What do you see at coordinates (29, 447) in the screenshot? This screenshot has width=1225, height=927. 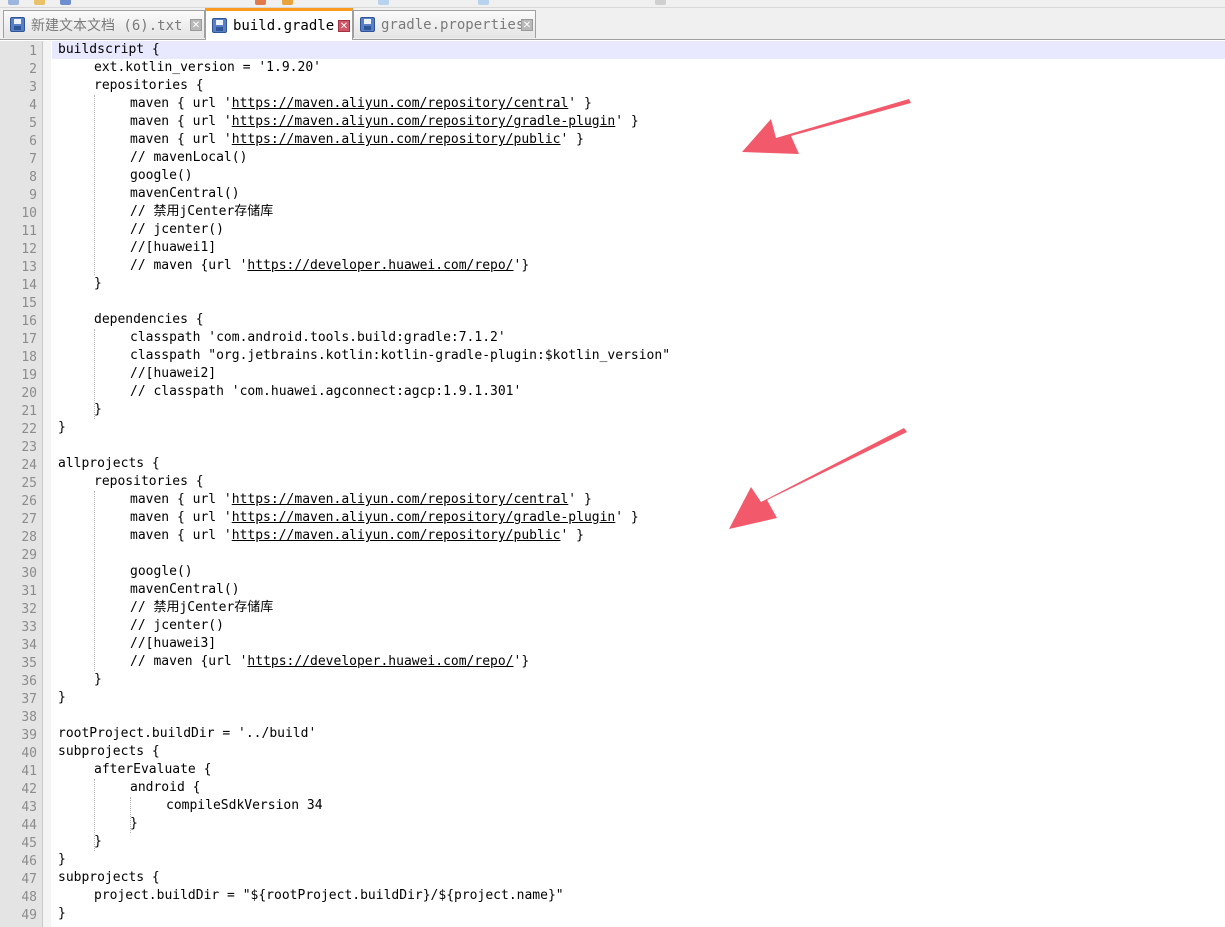 I see `line-number: 23` at bounding box center [29, 447].